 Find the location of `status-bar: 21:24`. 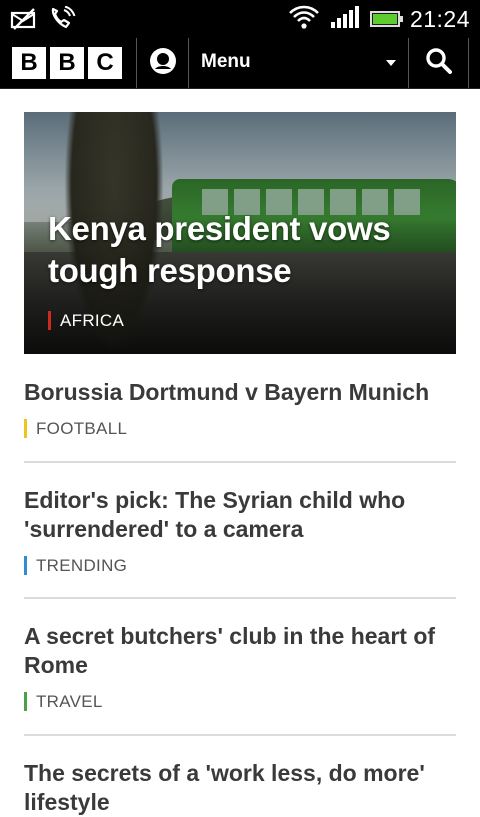

status-bar: 21:24 is located at coordinates (240, 19).